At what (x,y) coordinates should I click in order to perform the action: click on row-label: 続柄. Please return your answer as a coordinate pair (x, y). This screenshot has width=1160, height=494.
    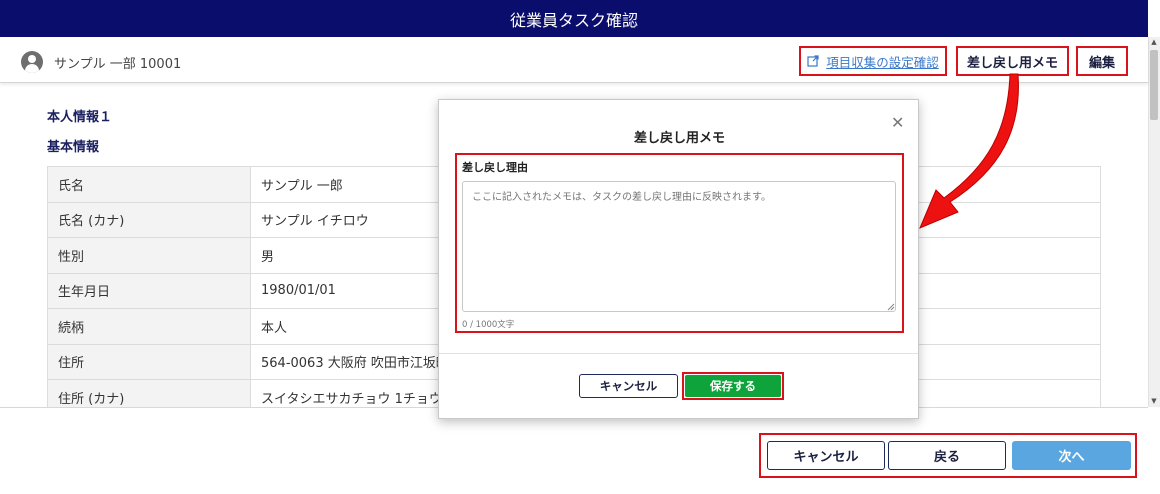
    Looking at the image, I should click on (149, 326).